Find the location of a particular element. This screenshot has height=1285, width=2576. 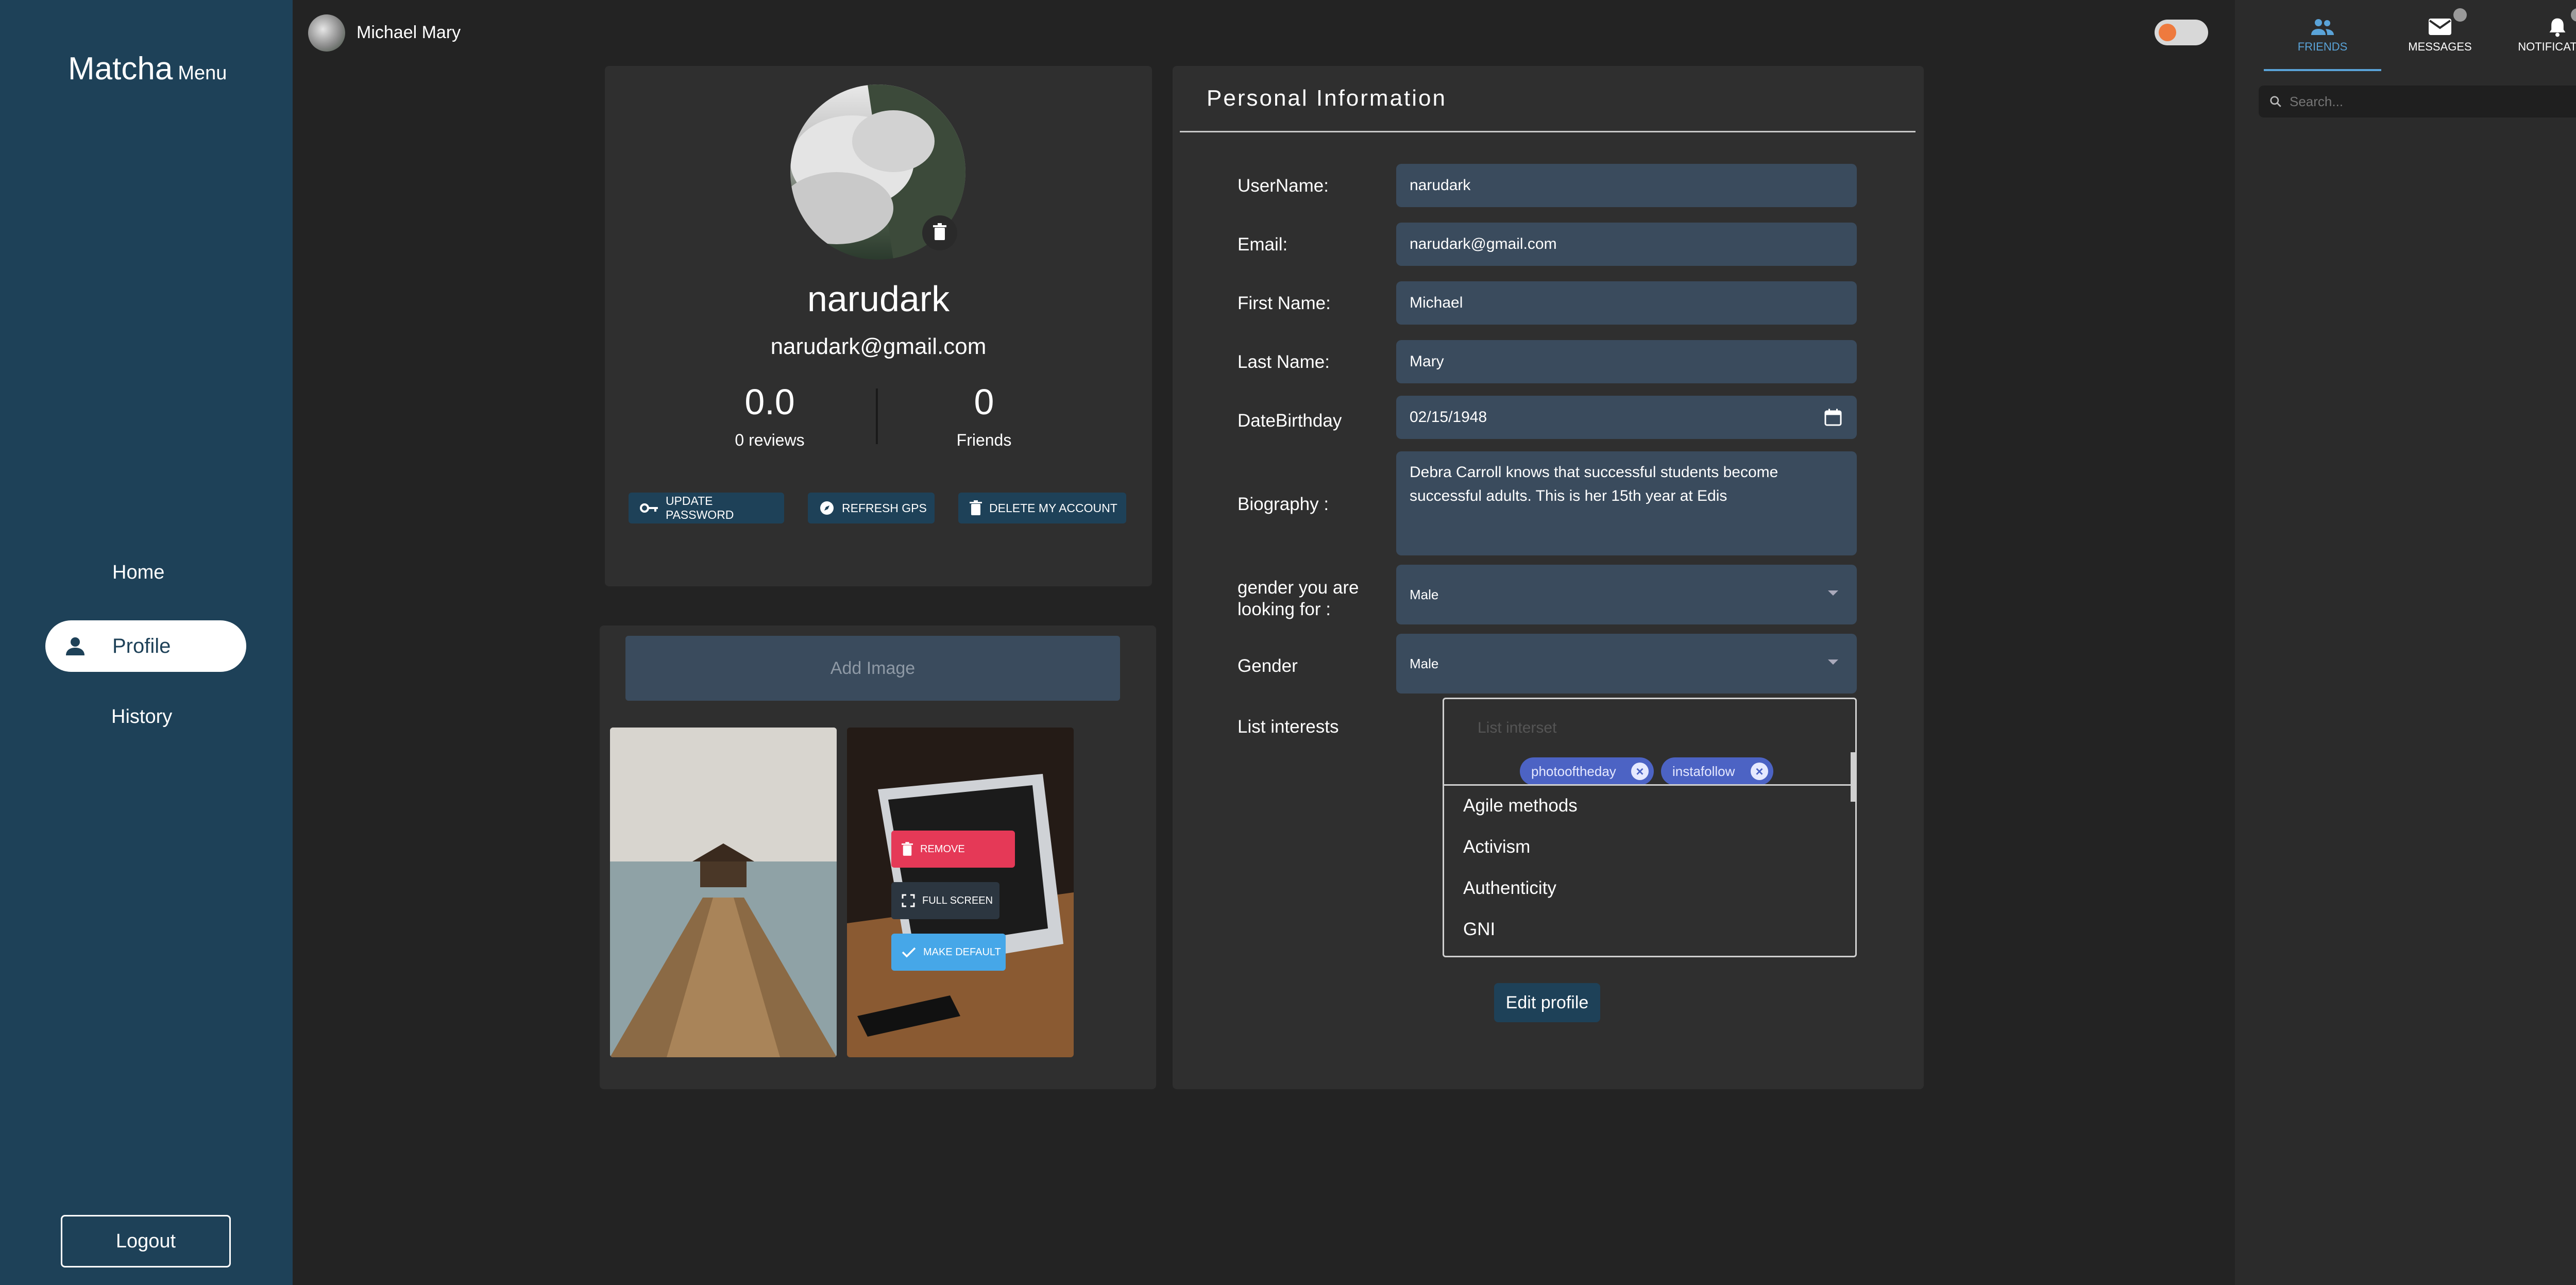

button-label: UPDATE PASSWORD is located at coordinates (699, 507).